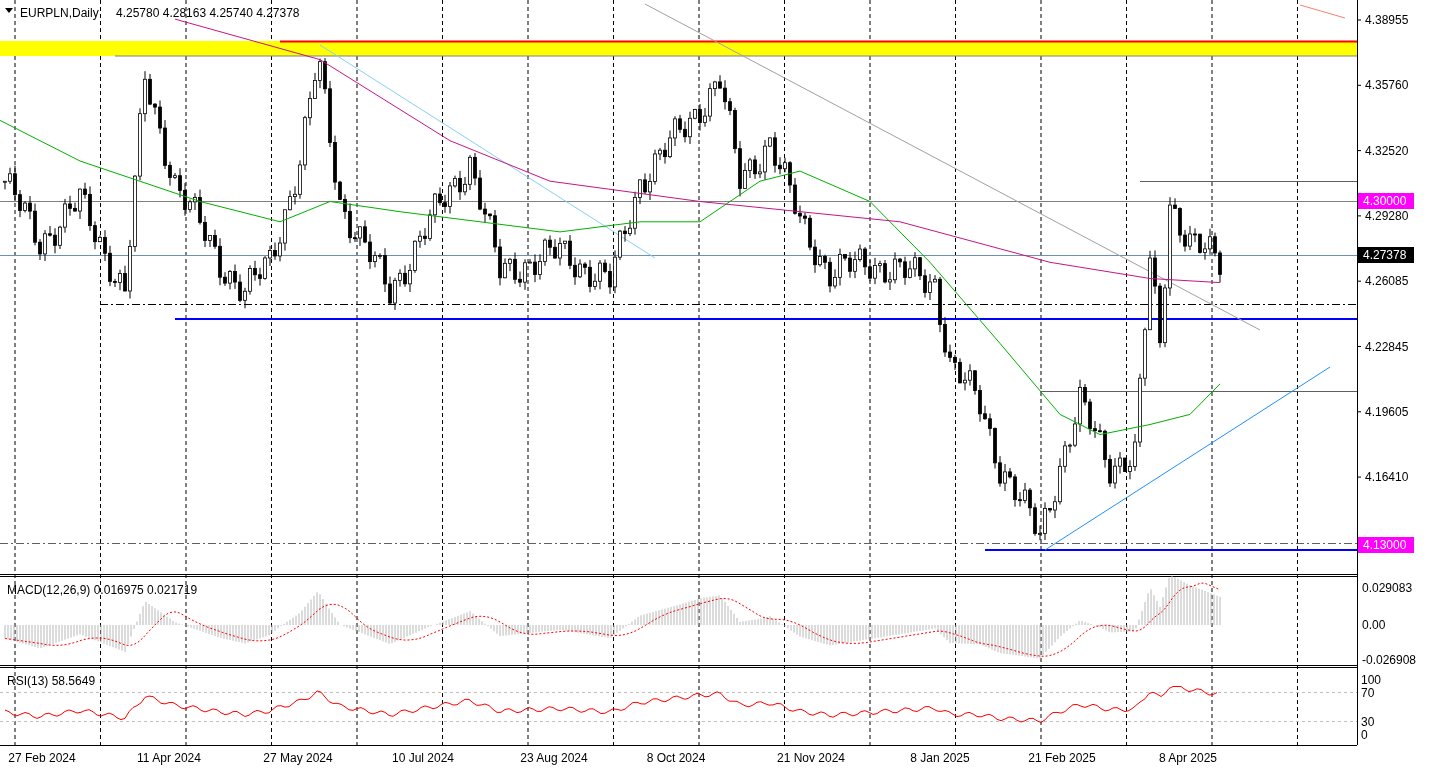 Image resolution: width=1430 pixels, height=771 pixels. What do you see at coordinates (1387, 215) in the screenshot?
I see `price-axis-label: 4.29280` at bounding box center [1387, 215].